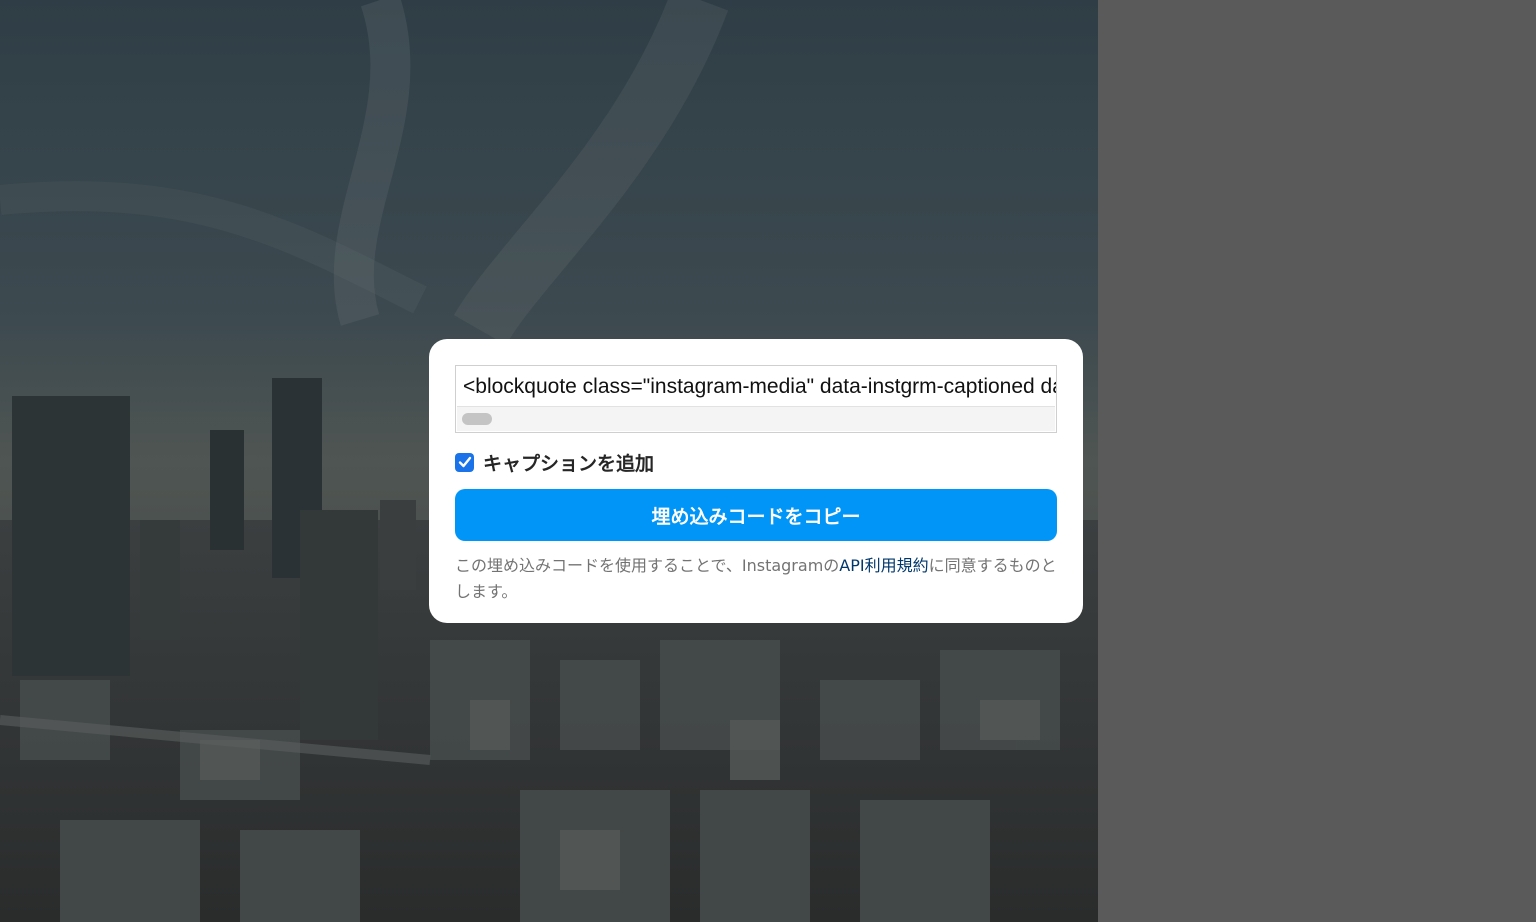 Image resolution: width=1536 pixels, height=922 pixels. I want to click on scrollbar-thumb, so click(477, 419).